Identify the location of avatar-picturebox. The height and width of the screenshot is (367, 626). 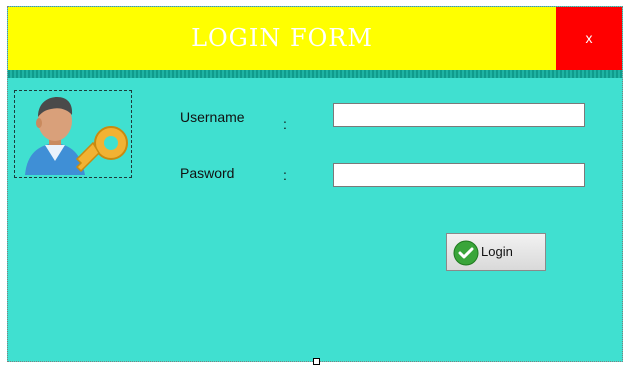
(73, 134).